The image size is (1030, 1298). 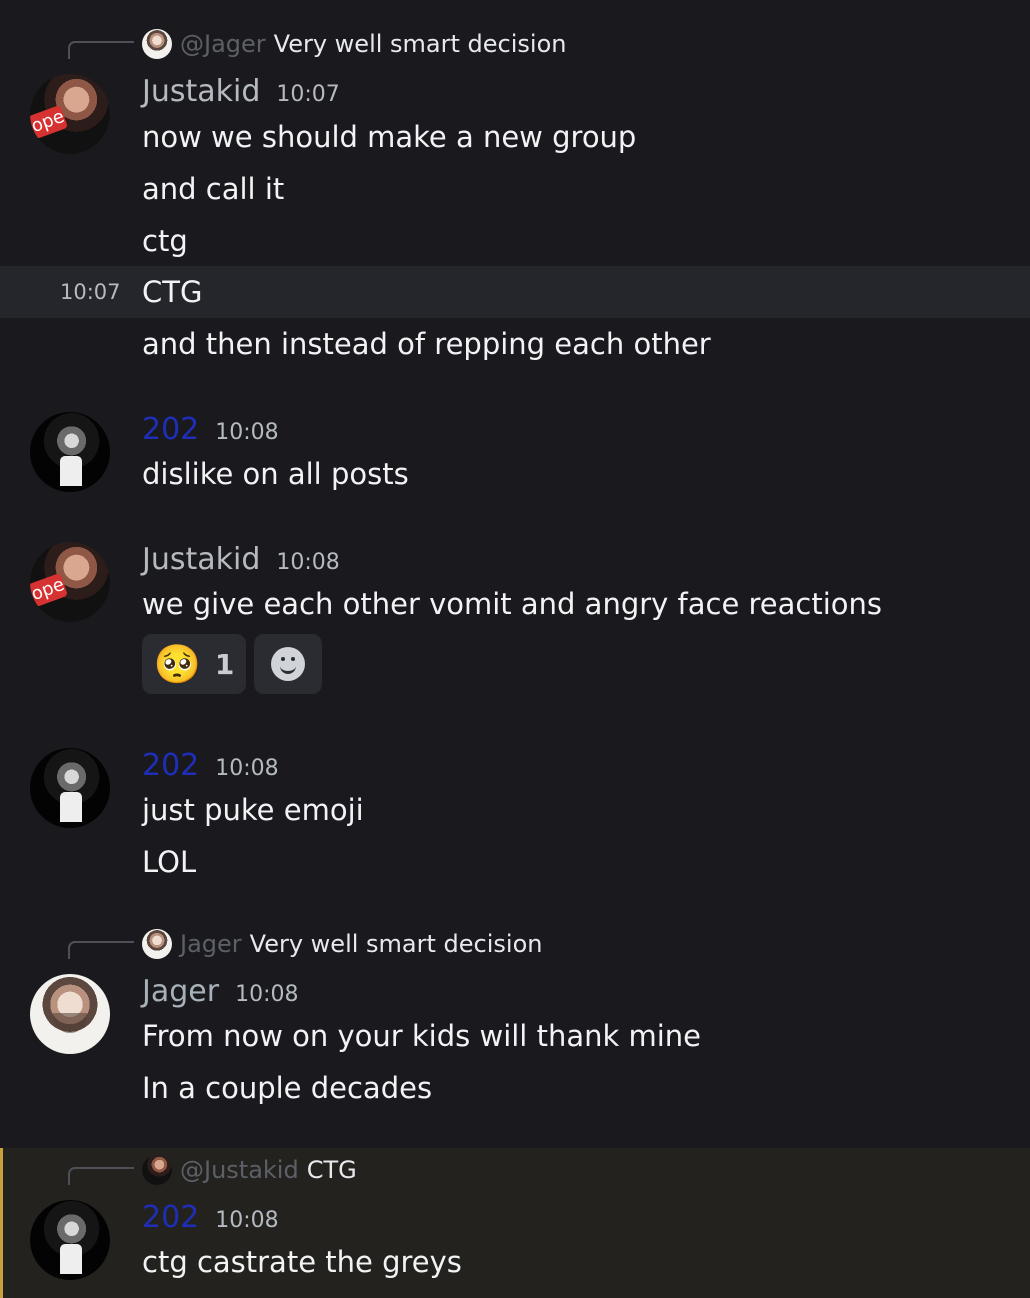 I want to click on message-header: Justakid 10:08, so click(x=241, y=560).